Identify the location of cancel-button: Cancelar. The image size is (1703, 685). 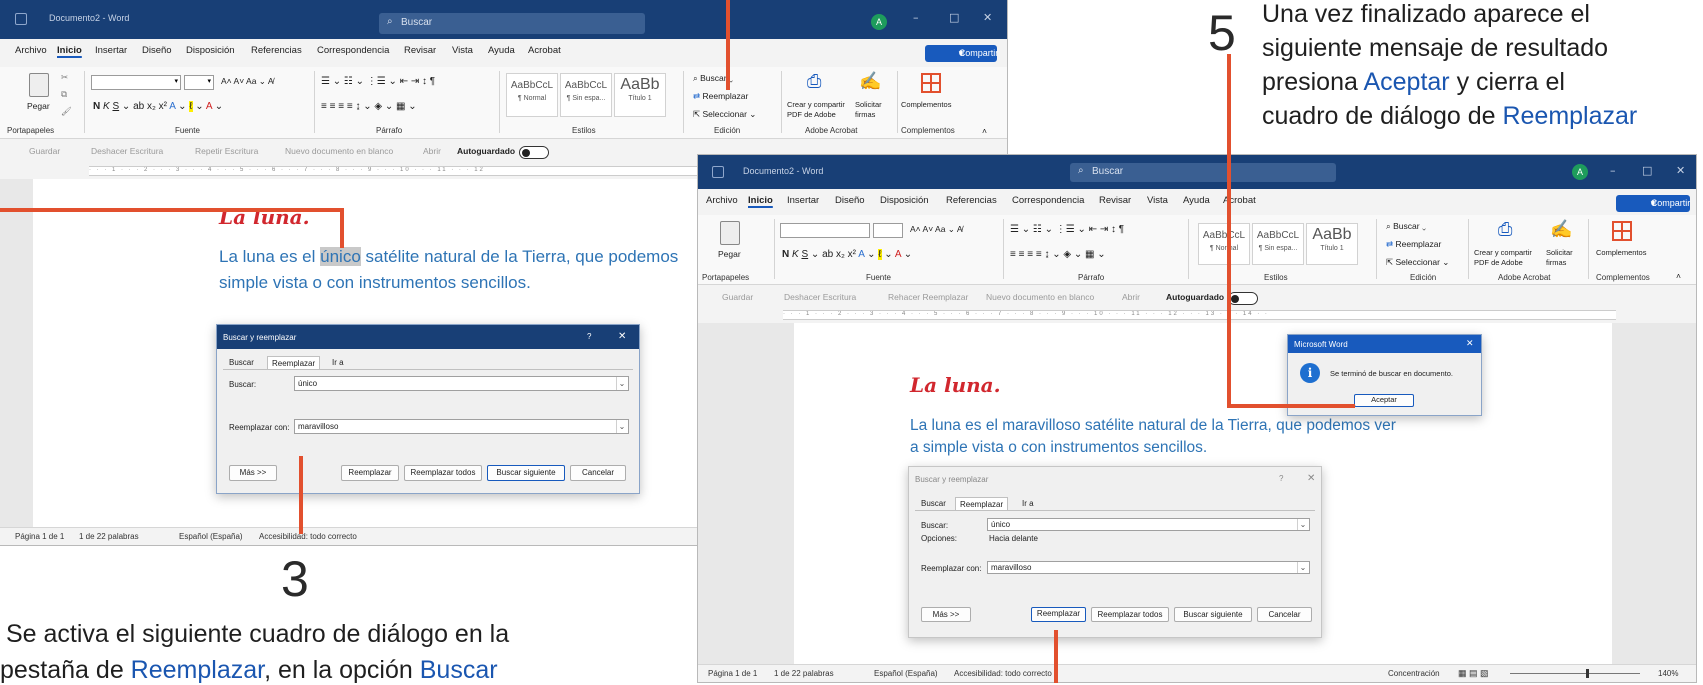
(1284, 614).